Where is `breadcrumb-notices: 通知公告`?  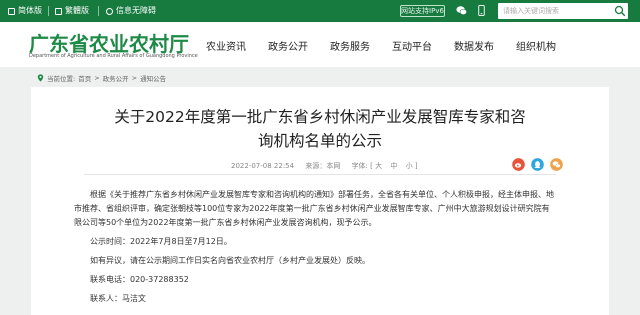 breadcrumb-notices: 通知公告 is located at coordinates (153, 78).